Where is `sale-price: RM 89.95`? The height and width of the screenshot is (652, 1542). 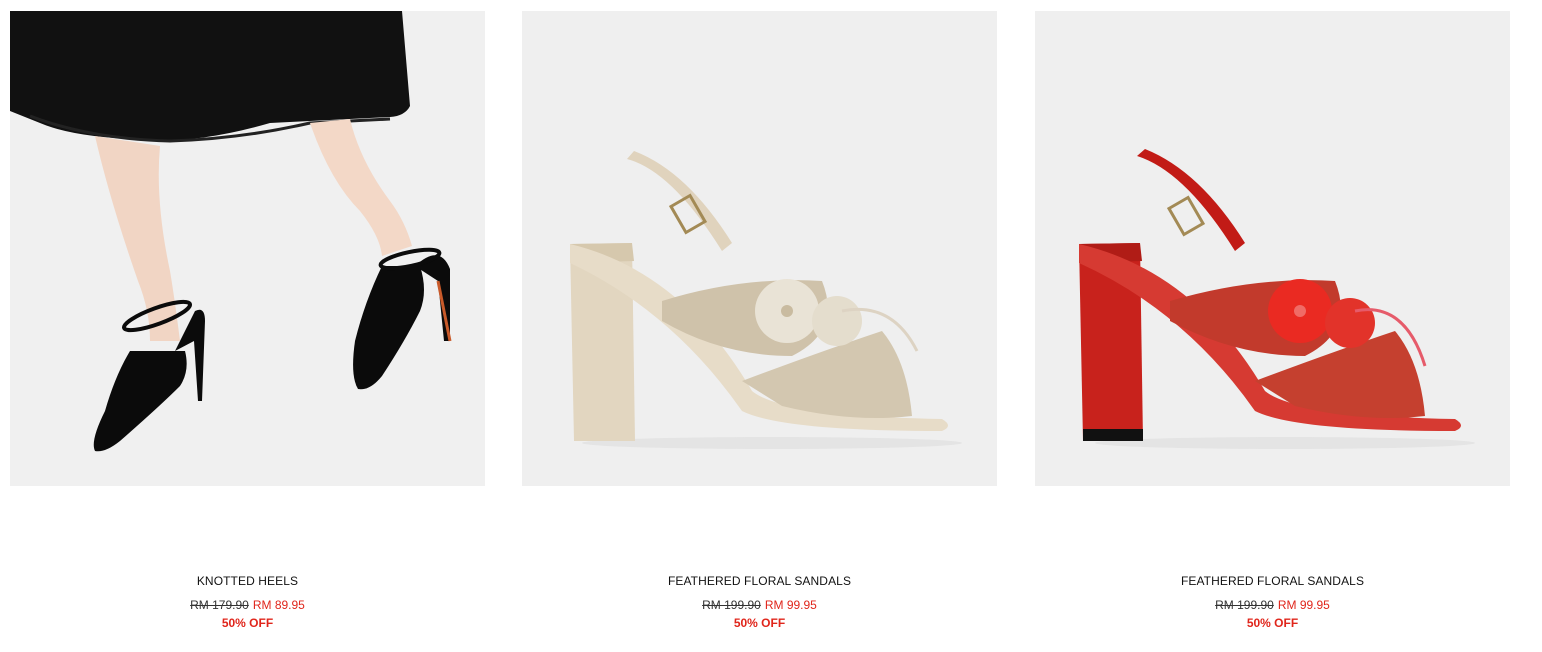
sale-price: RM 89.95 is located at coordinates (278, 605).